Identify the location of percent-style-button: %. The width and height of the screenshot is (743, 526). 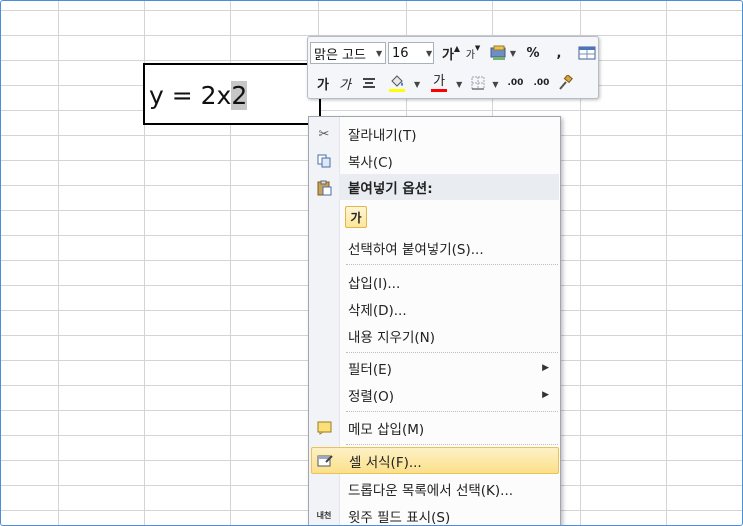
(533, 53).